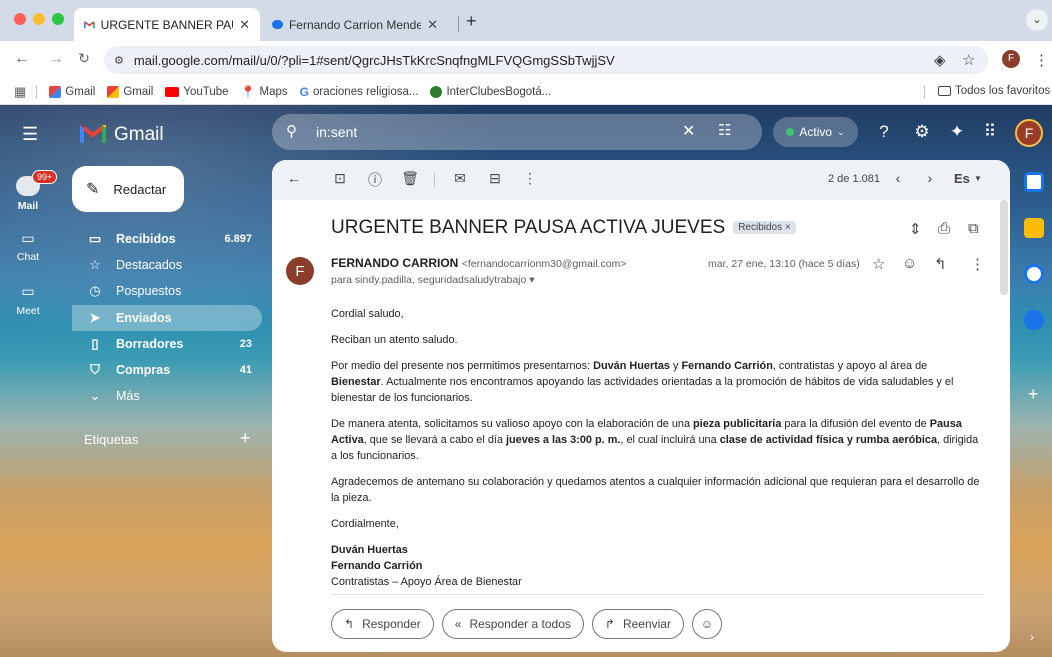 This screenshot has width=1052, height=657. Describe the element at coordinates (973, 228) in the screenshot. I see `open-new-window-icon: ⧉` at that location.